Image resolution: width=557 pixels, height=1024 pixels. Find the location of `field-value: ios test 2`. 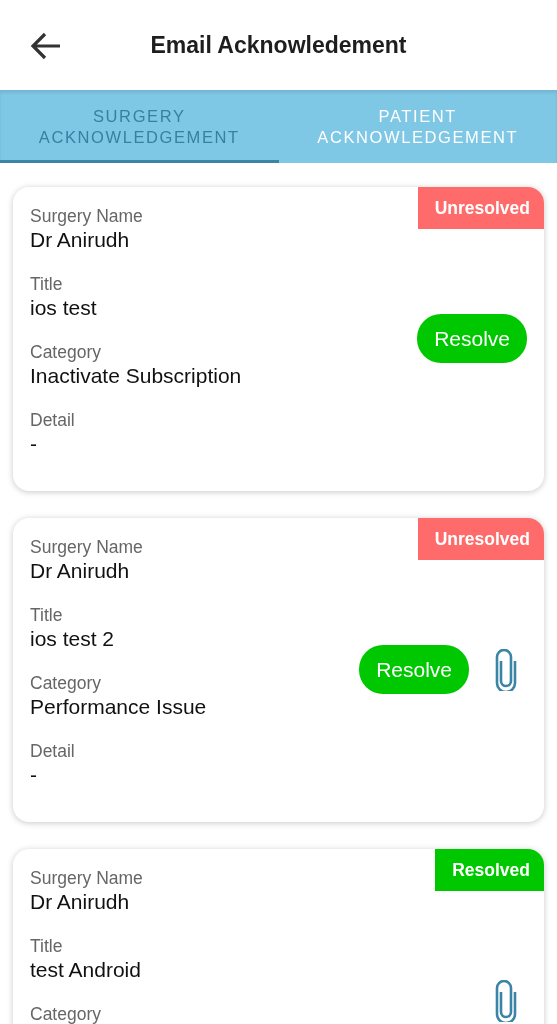

field-value: ios test 2 is located at coordinates (73, 639).